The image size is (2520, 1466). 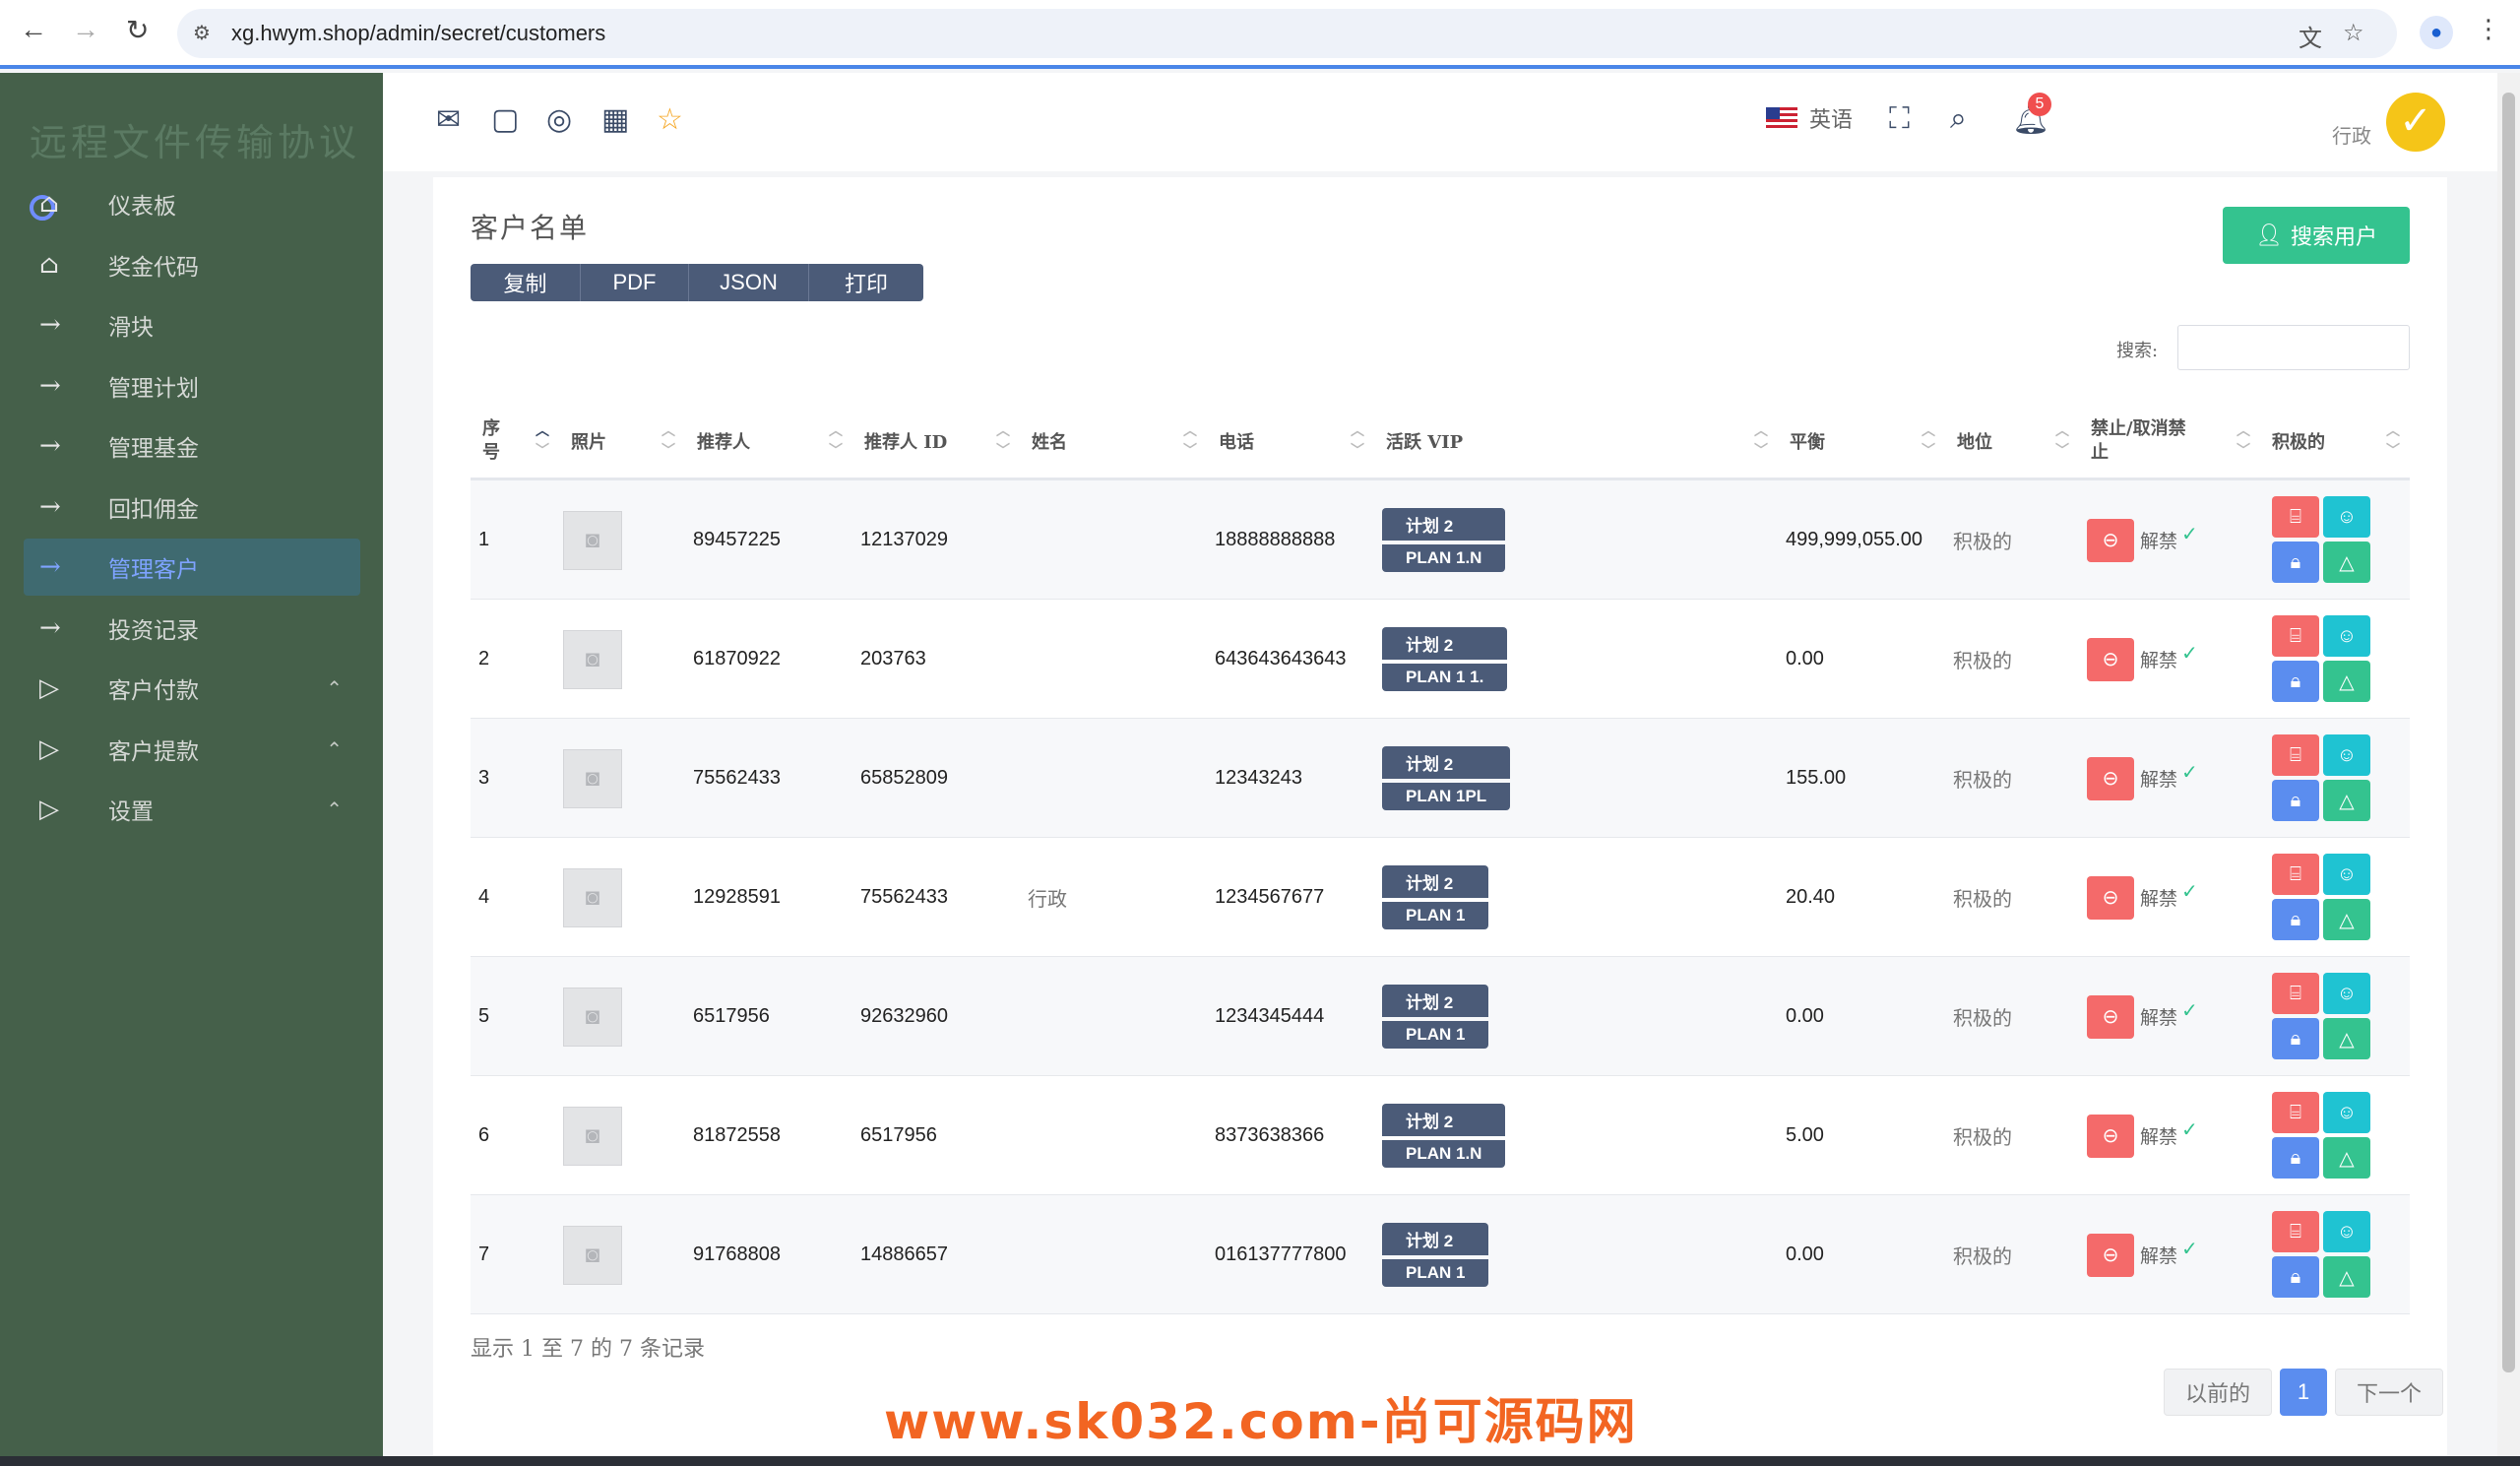 I want to click on profile-icon: ●, so click(x=2436, y=33).